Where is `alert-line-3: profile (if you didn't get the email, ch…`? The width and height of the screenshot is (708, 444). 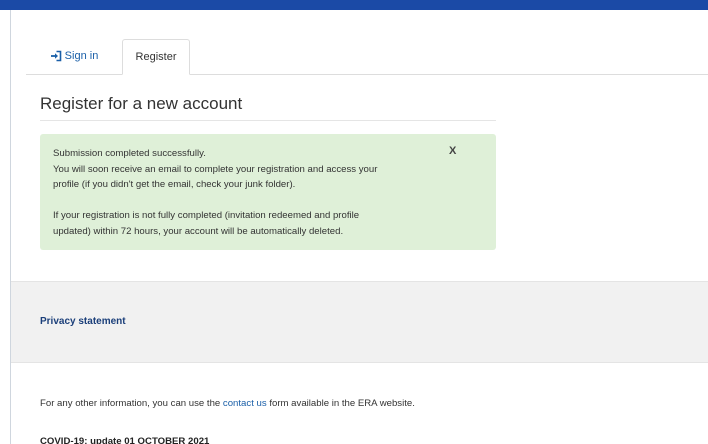
alert-line-3: profile (if you didn't get the email, ch… is located at coordinates (174, 184).